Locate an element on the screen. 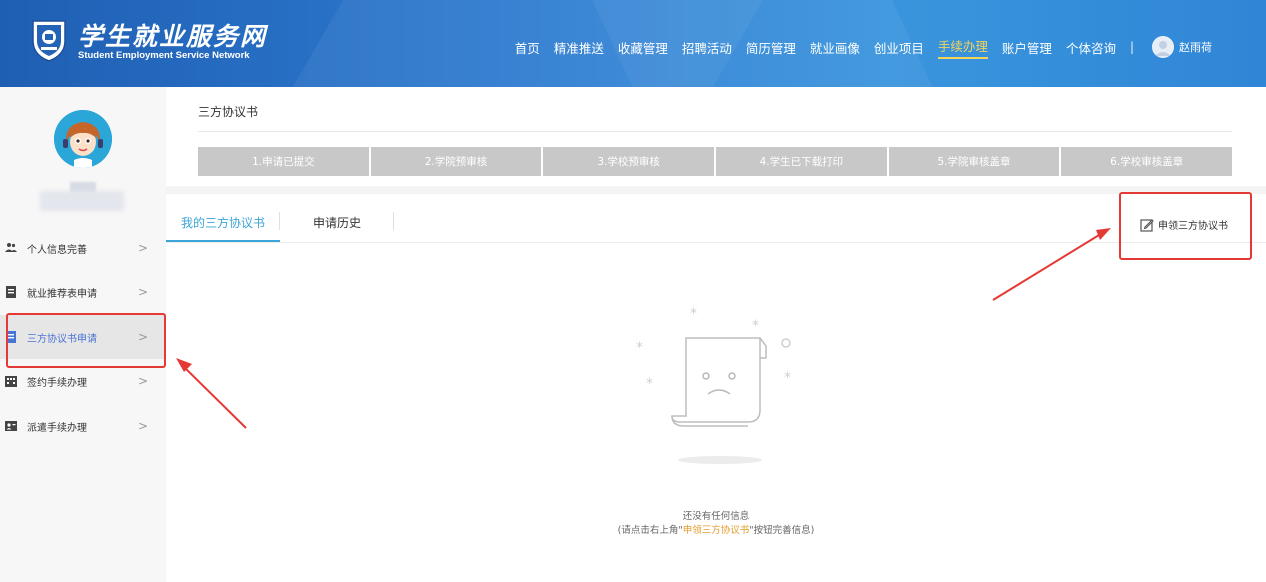  step-downloaded-printed: 4.学生已下载打印 is located at coordinates (801, 161).